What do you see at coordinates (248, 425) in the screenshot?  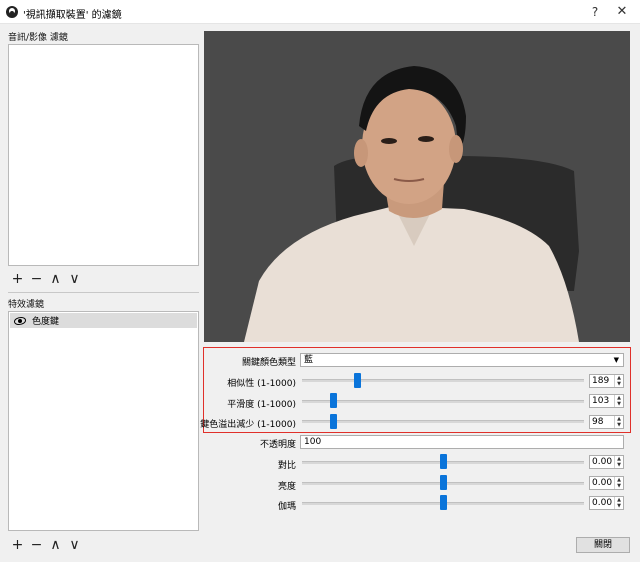 I see `spill-reduction-label: 鍵色溢出減少 (1-1000)` at bounding box center [248, 425].